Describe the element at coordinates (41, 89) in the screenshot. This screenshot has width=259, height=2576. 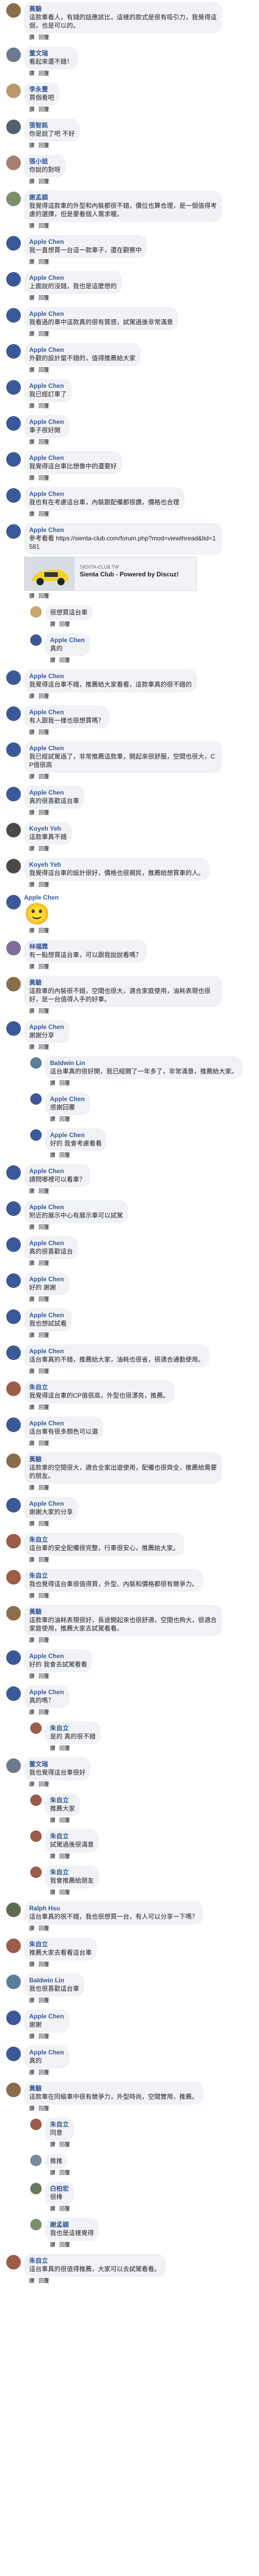
I see `comment-author: 李永豐` at that location.